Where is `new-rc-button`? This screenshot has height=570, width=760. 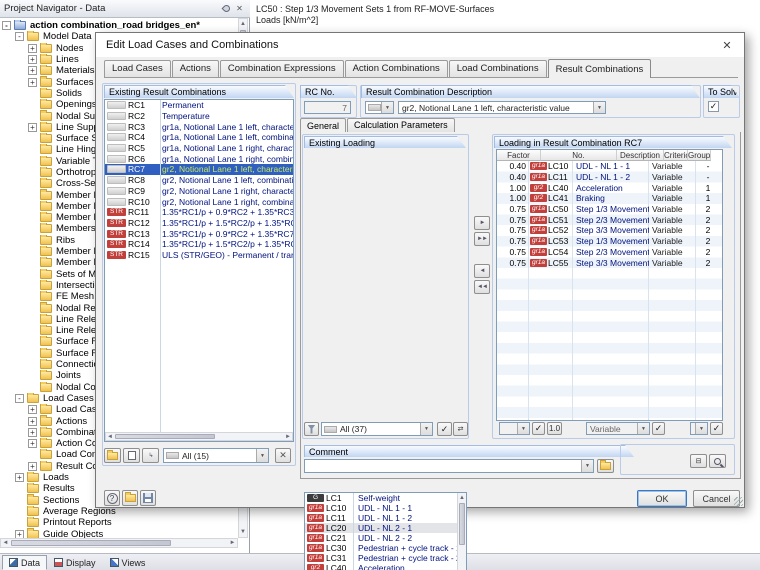 new-rc-button is located at coordinates (112, 455).